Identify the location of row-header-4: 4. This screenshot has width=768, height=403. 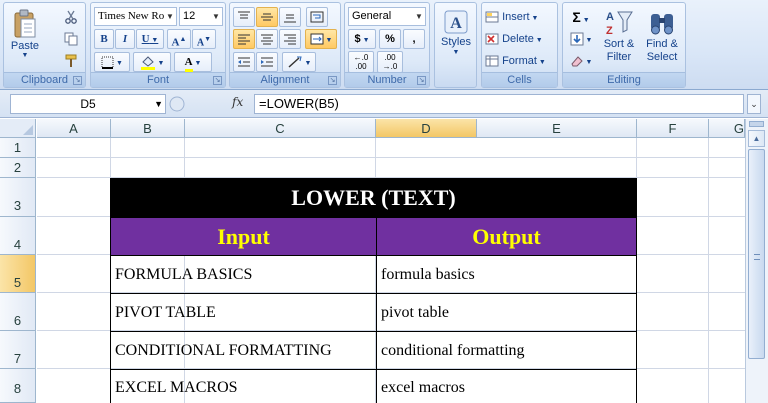
(18, 236).